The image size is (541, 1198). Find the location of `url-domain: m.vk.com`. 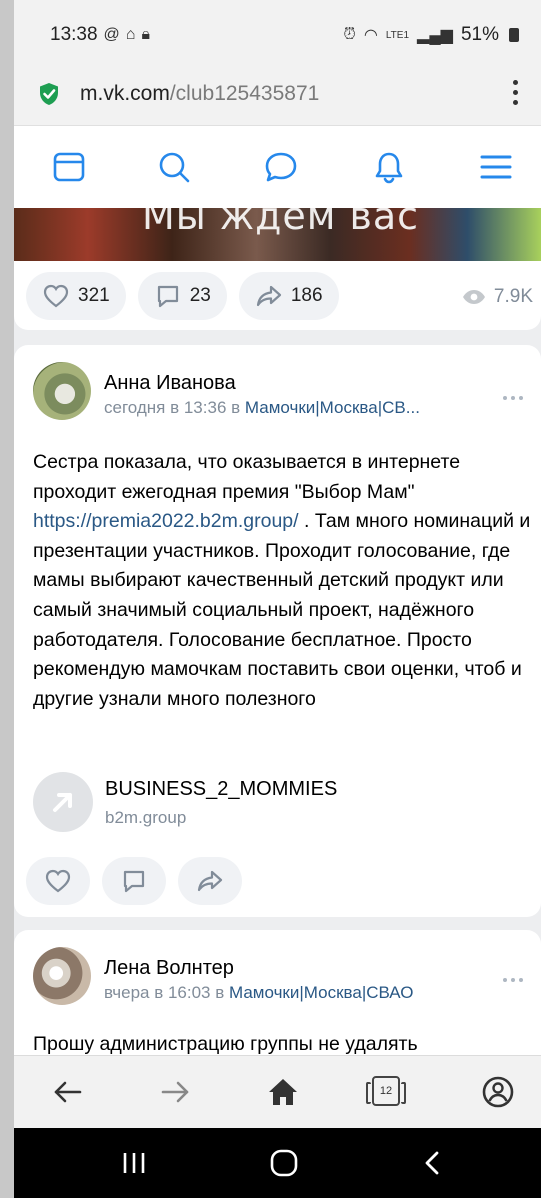

url-domain: m.vk.com is located at coordinates (125, 93).